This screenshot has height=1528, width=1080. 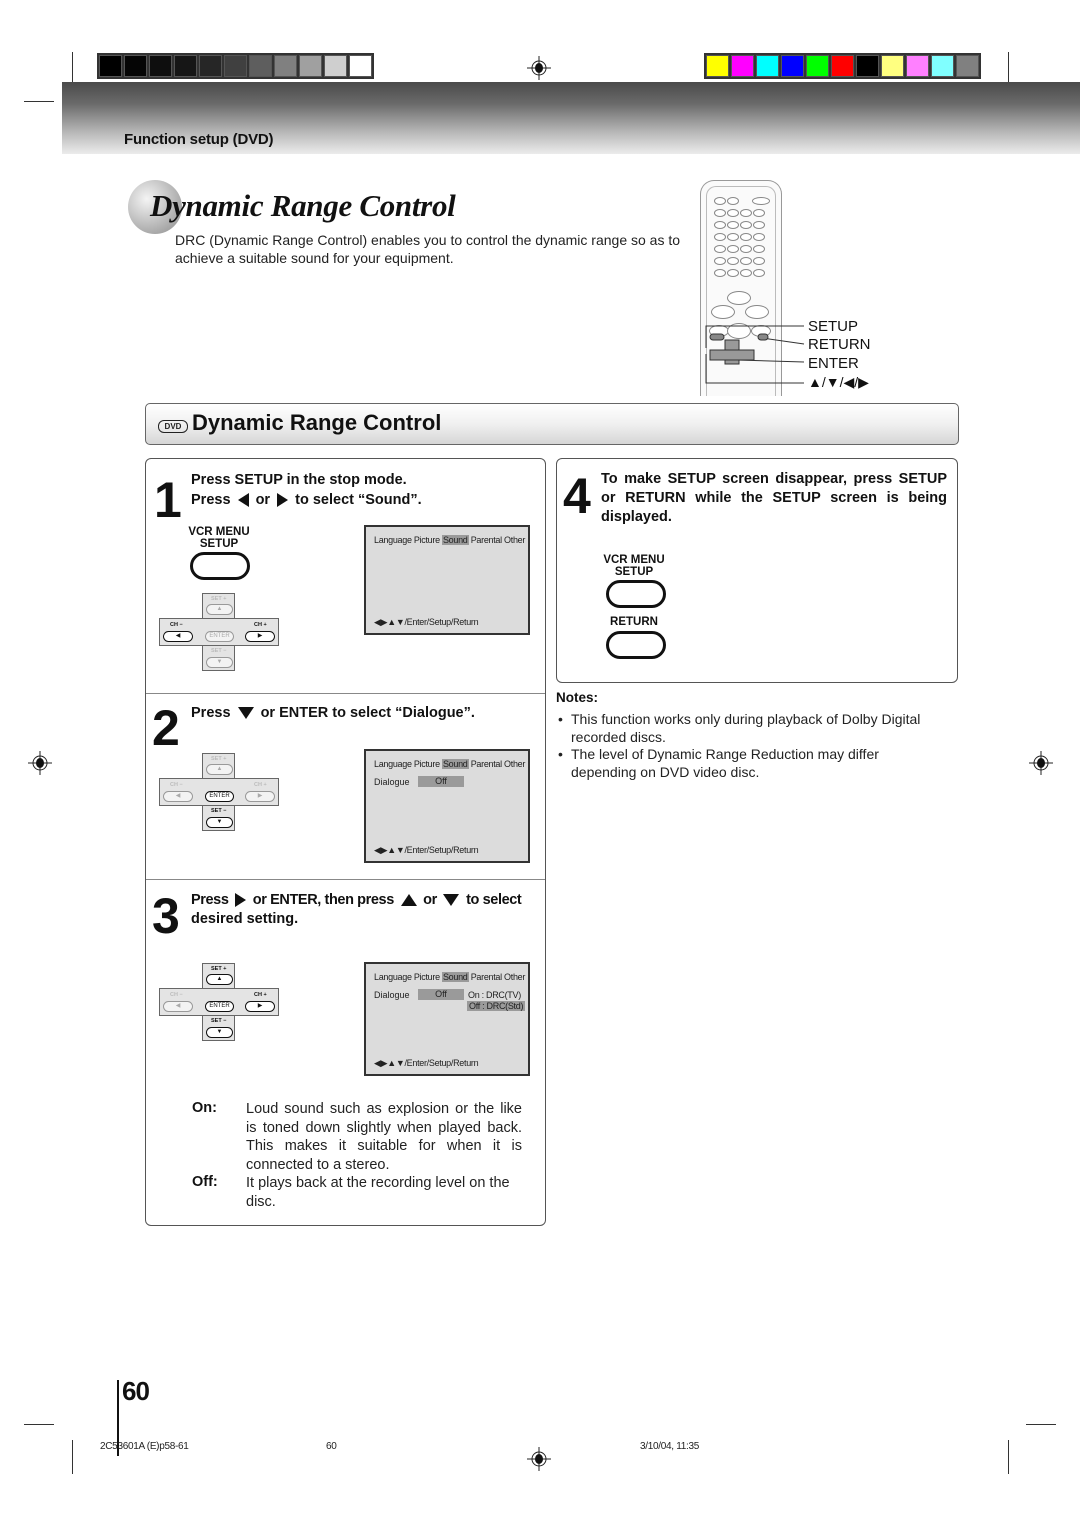 I want to click on step-1-line-2: Press or to select “Sound”., so click(x=306, y=500).